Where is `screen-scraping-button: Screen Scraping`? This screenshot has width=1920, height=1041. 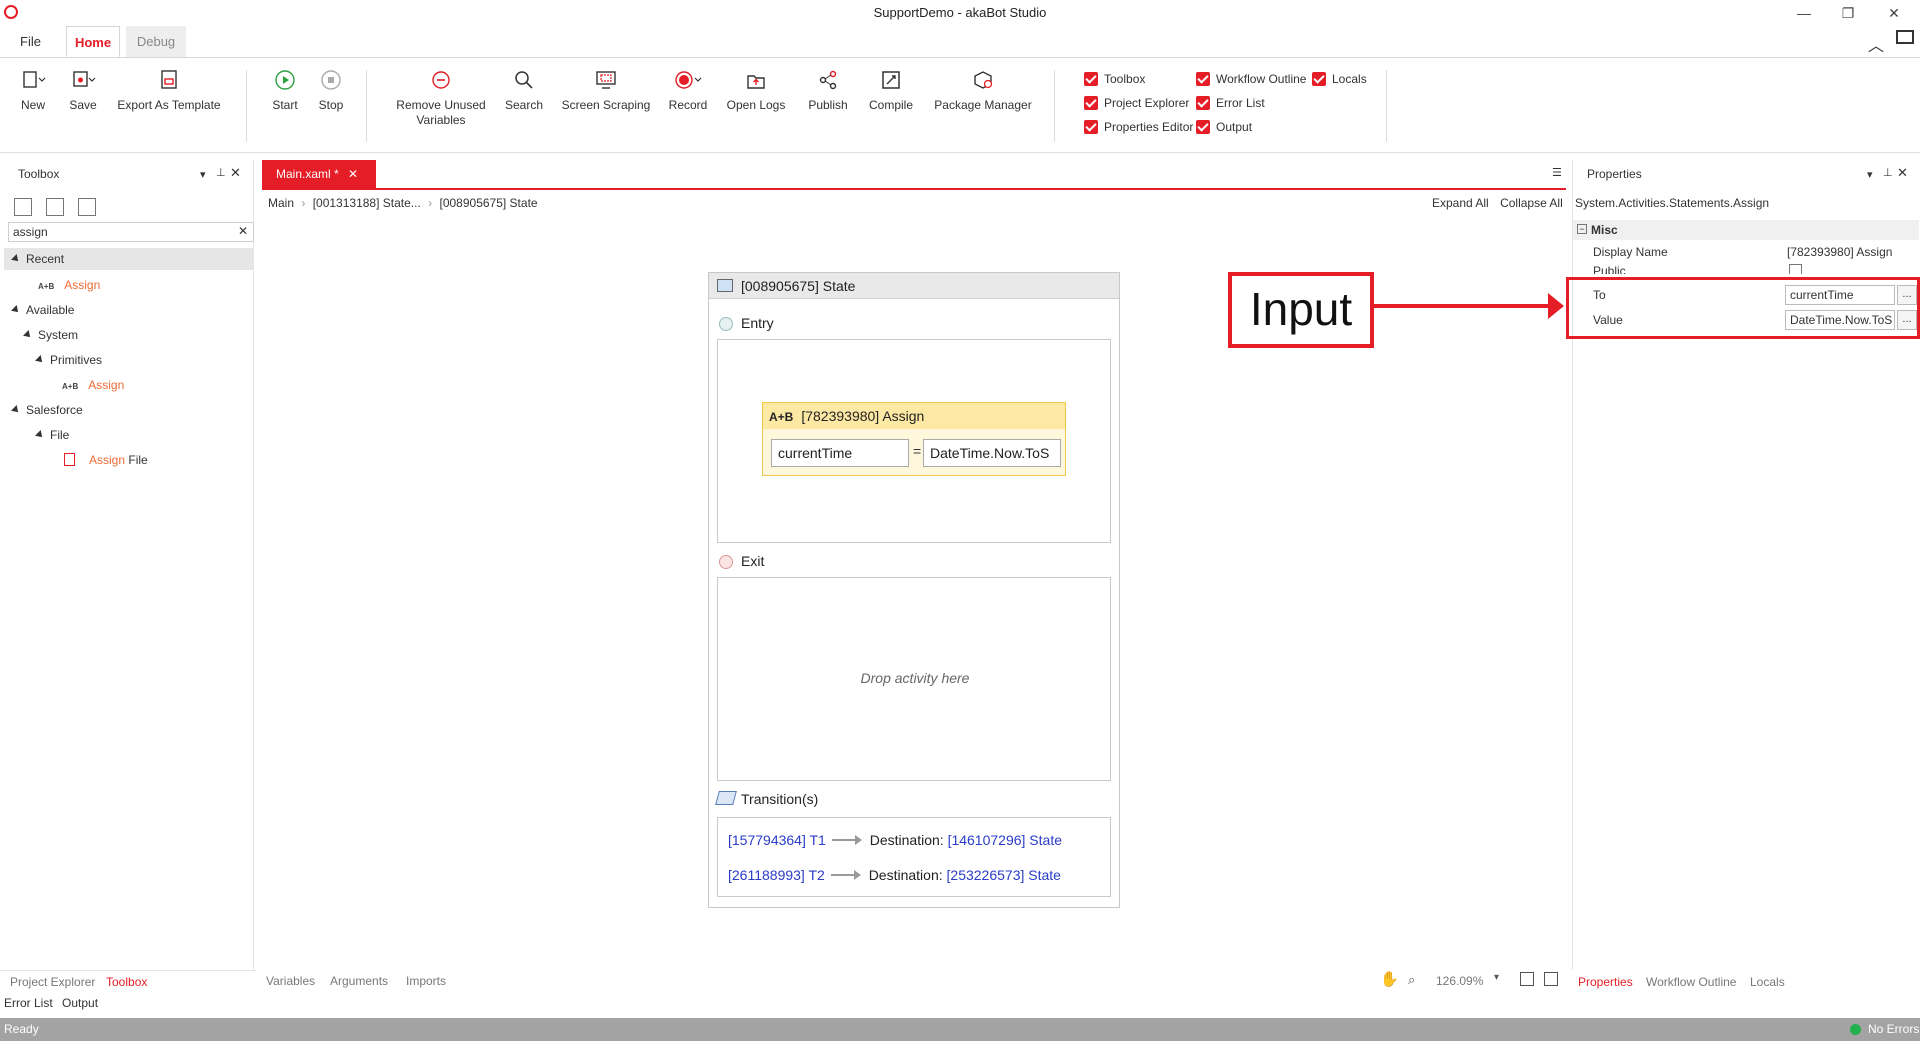 screen-scraping-button: Screen Scraping is located at coordinates (606, 90).